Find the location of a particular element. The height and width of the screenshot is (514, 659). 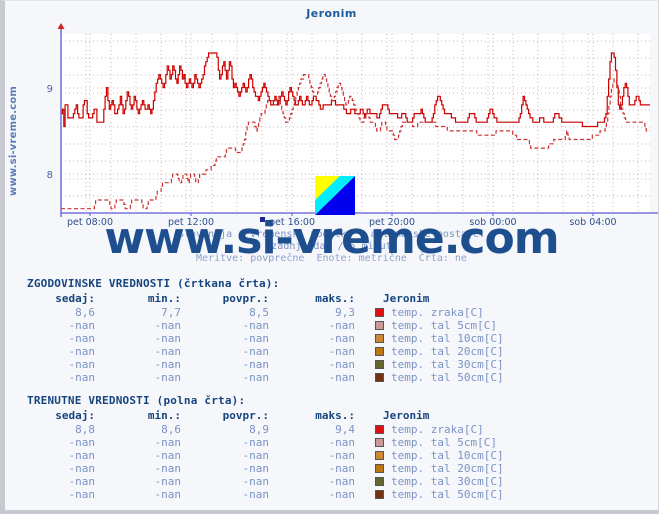

legend-label: temp. zraka[C] is located at coordinates (437, 429).